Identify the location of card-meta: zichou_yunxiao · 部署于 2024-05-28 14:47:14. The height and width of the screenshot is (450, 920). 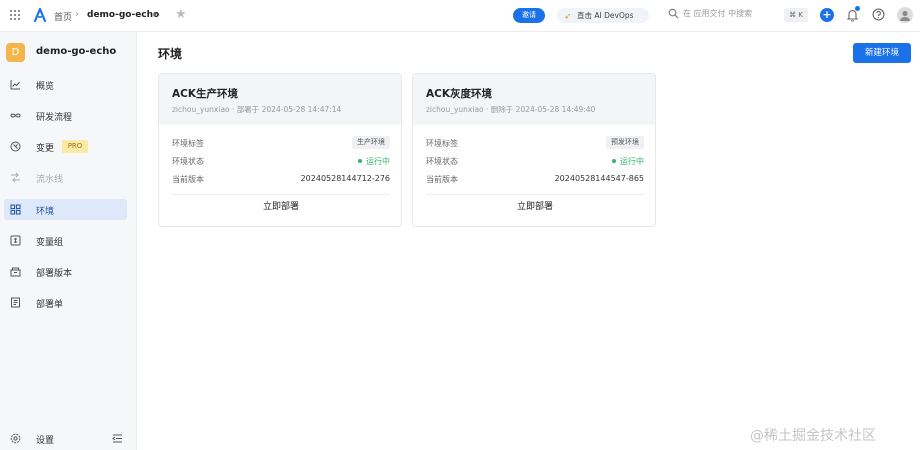
(257, 109).